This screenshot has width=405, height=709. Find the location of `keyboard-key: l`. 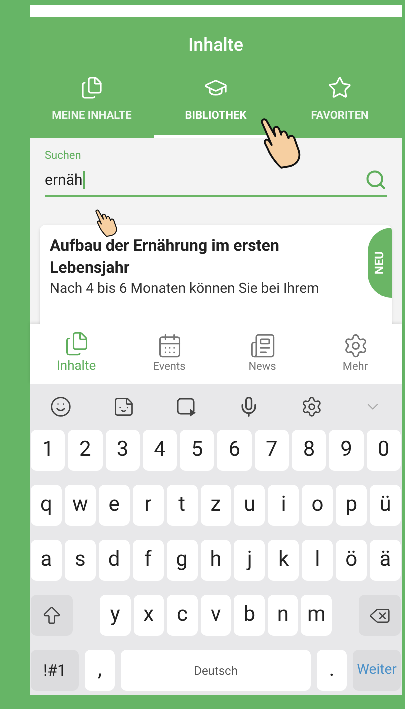

keyboard-key: l is located at coordinates (318, 560).